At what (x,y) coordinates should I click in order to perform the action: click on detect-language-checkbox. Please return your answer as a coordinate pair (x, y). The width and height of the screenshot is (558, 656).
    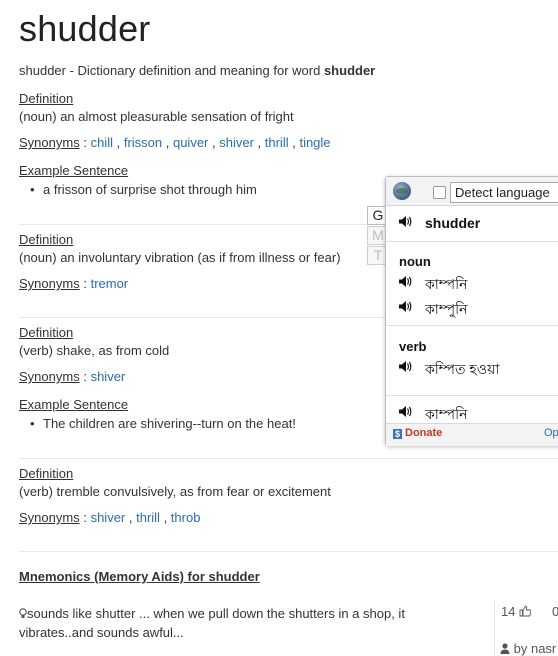
    Looking at the image, I should click on (439, 192).